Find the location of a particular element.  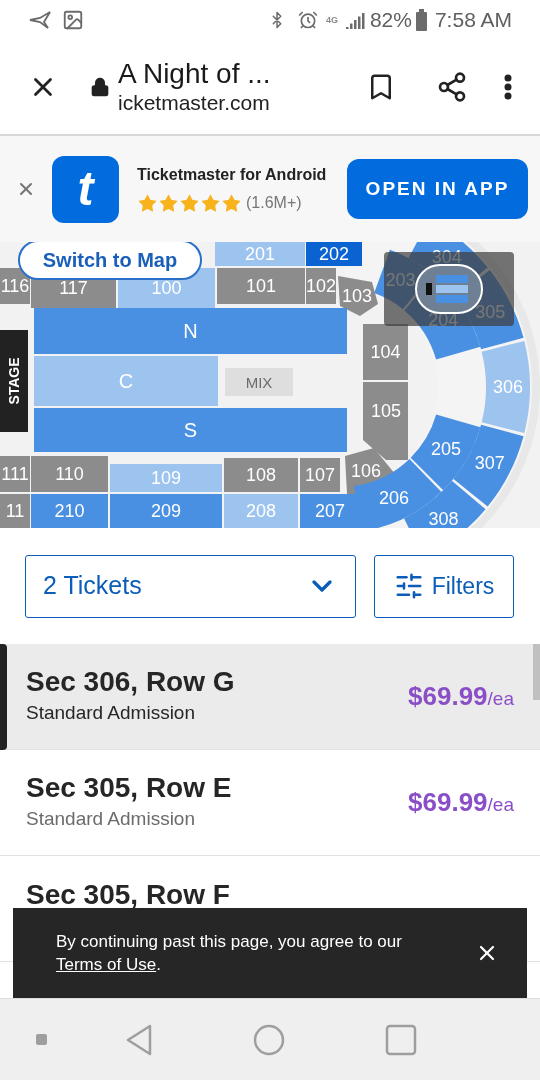

section-row-text: Sec 306, Row G is located at coordinates (131, 682).